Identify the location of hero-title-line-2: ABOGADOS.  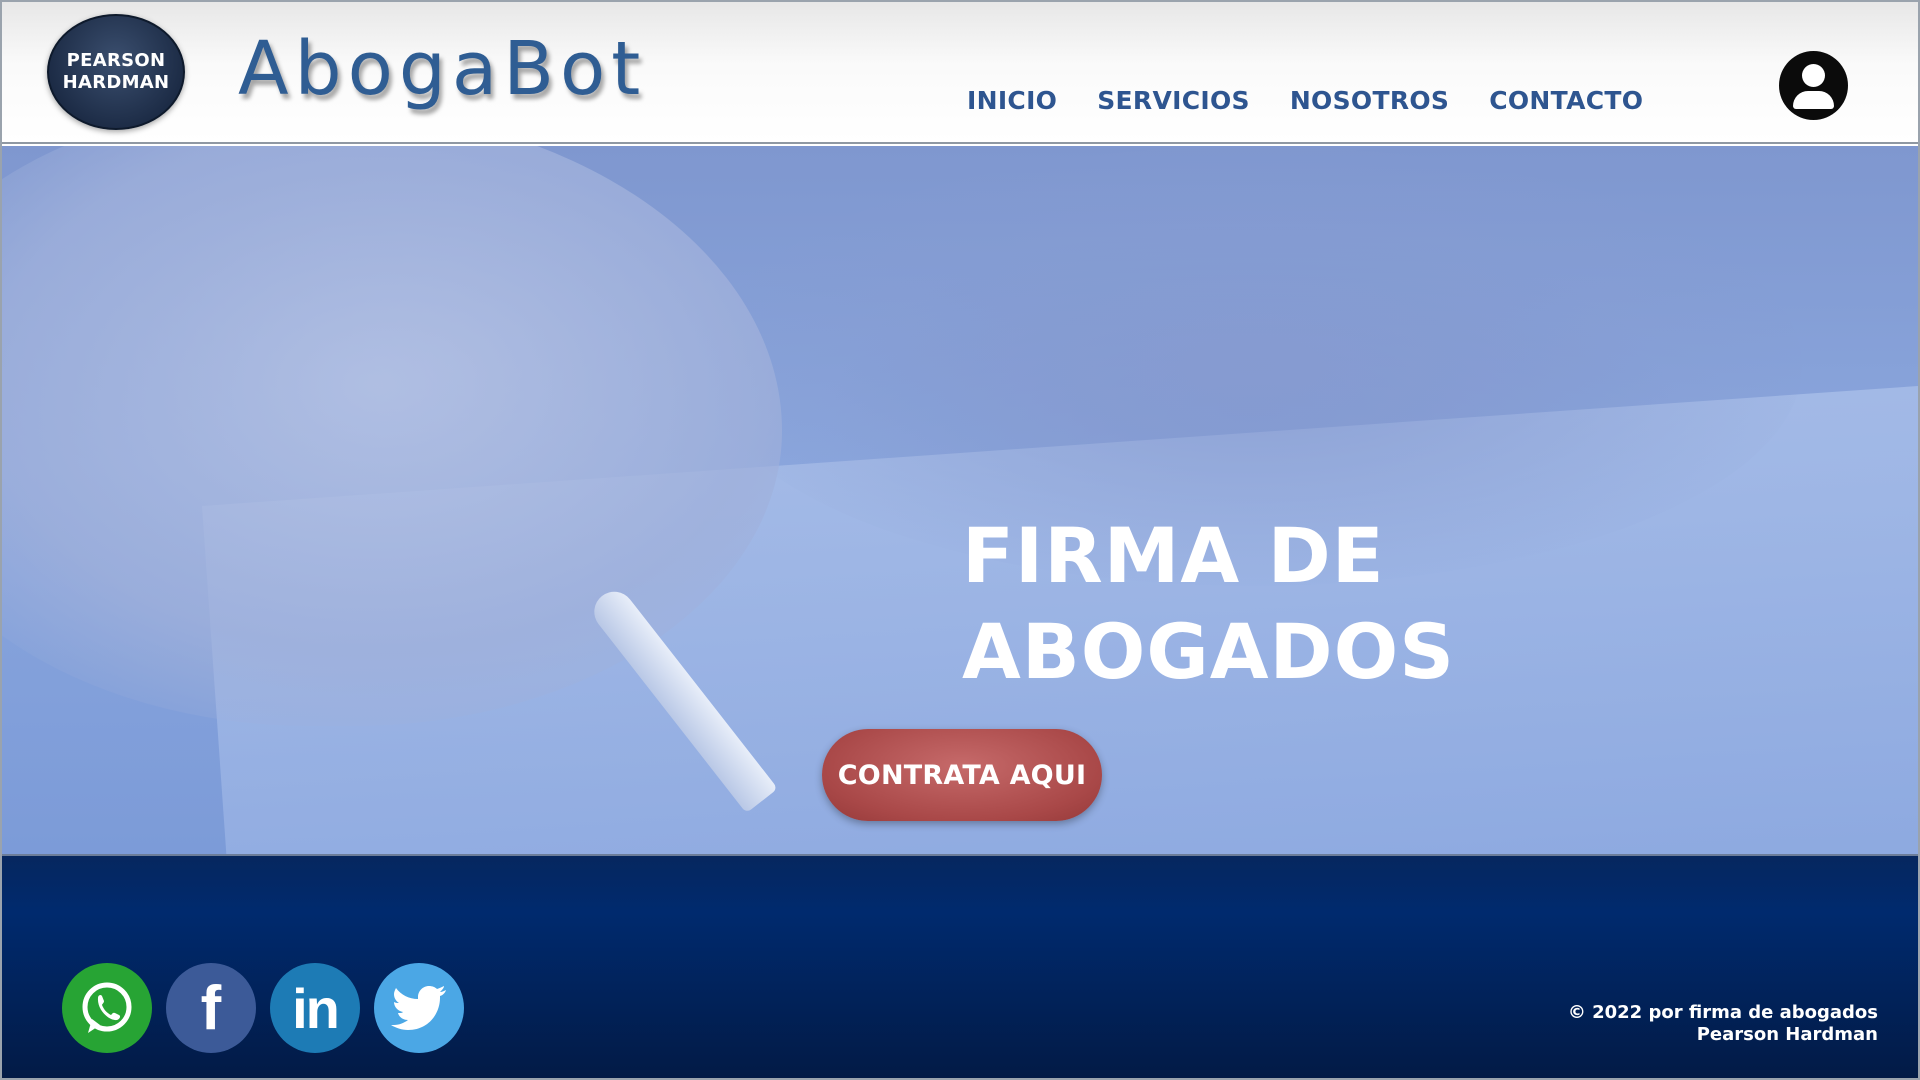
(1208, 651).